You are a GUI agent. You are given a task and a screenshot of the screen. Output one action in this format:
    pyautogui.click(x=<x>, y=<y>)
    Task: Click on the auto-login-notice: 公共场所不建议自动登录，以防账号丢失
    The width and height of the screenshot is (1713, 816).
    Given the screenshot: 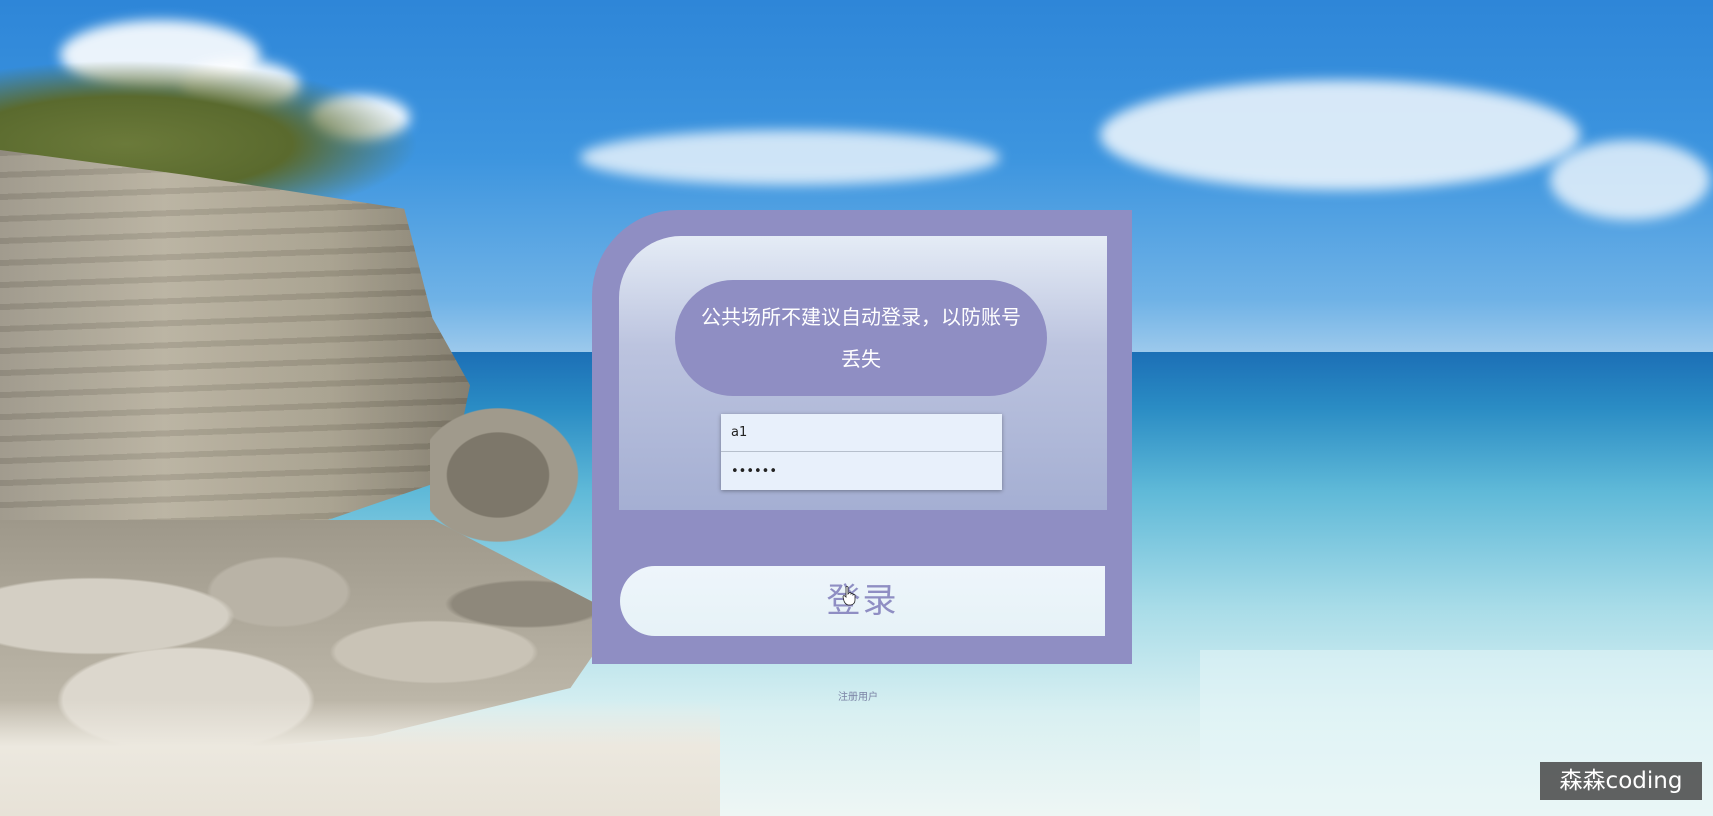 What is the action you would take?
    pyautogui.click(x=861, y=338)
    